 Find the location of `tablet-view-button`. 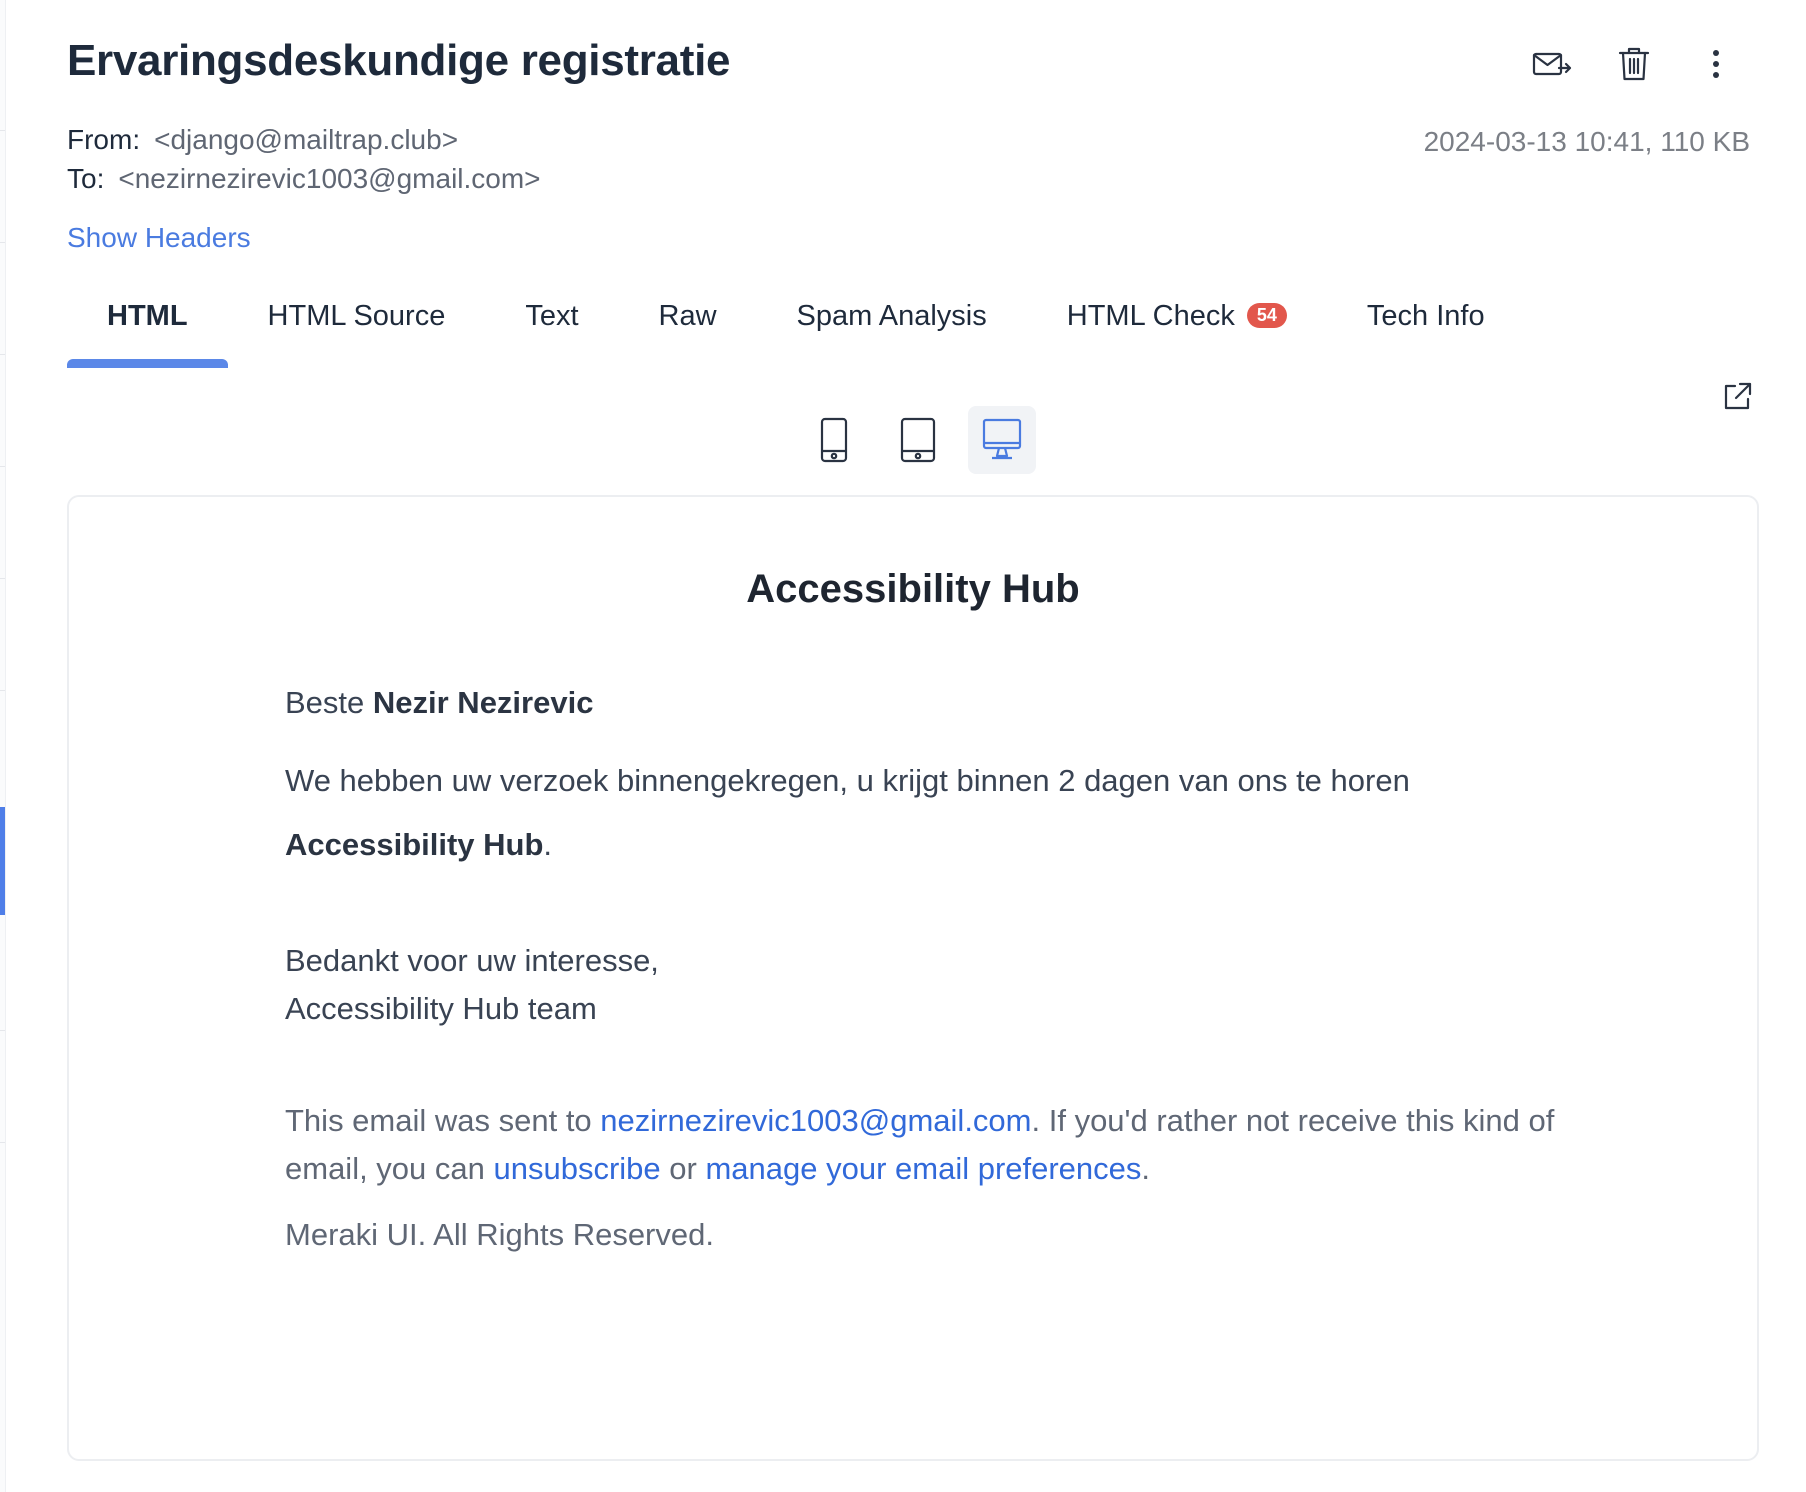

tablet-view-button is located at coordinates (918, 440).